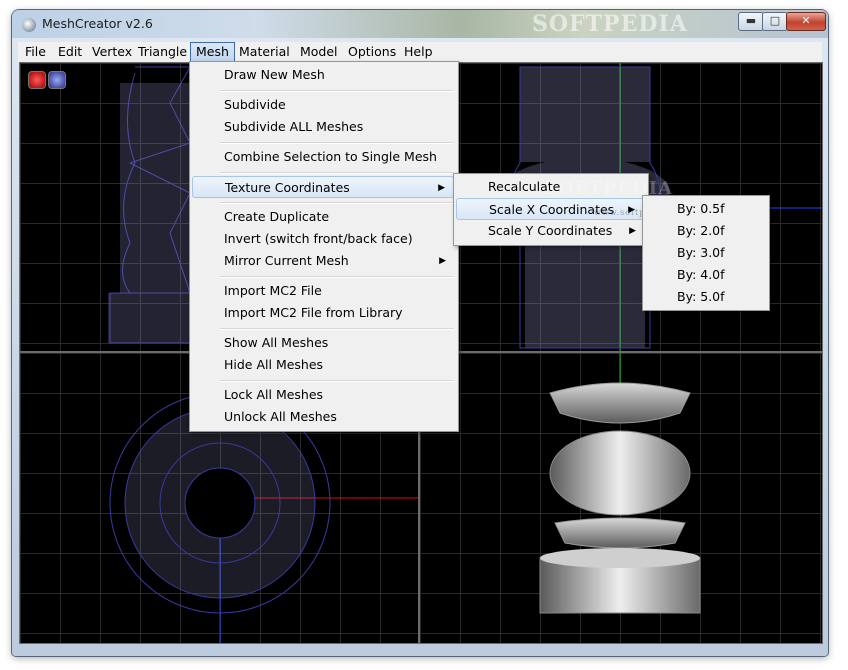 The image size is (848, 670). Describe the element at coordinates (751, 21) in the screenshot. I see `minimize-button: ▬` at that location.